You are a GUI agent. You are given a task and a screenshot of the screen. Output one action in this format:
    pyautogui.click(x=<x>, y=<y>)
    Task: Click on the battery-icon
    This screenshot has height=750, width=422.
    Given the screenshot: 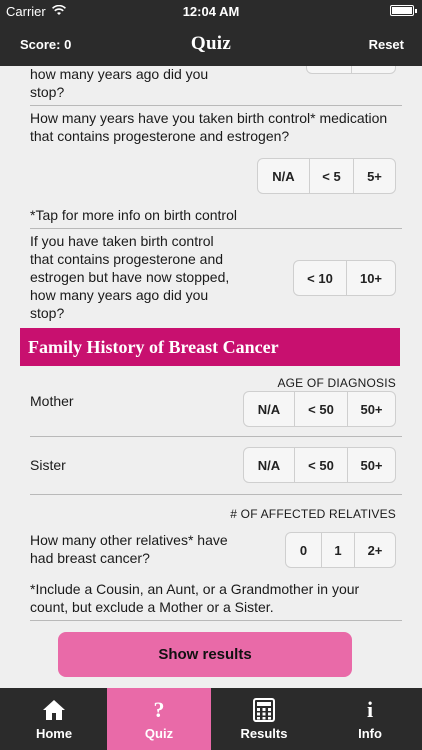 What is the action you would take?
    pyautogui.click(x=403, y=10)
    